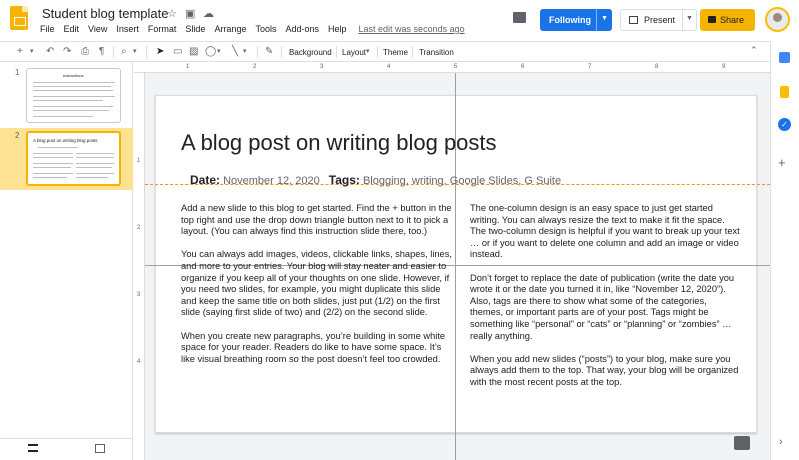  Describe the element at coordinates (742, 443) in the screenshot. I see `explore-icon` at that location.